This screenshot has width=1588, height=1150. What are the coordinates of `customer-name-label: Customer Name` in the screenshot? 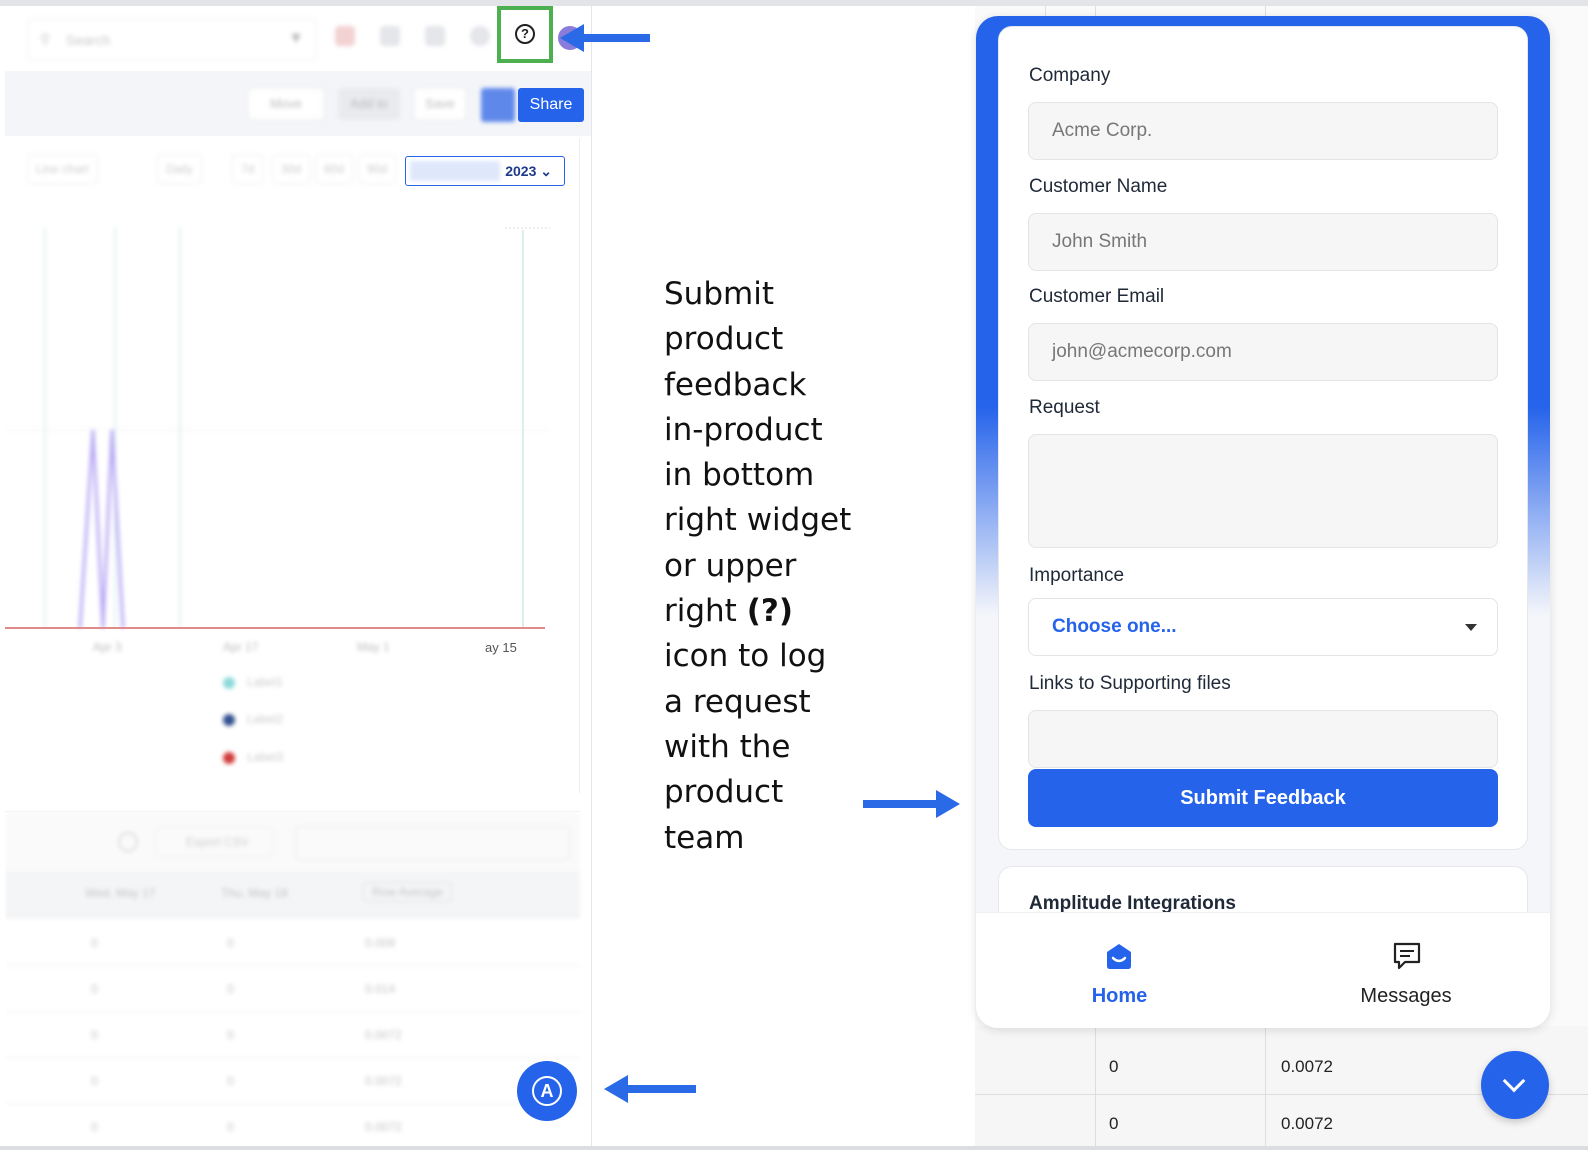 It's located at (1098, 186).